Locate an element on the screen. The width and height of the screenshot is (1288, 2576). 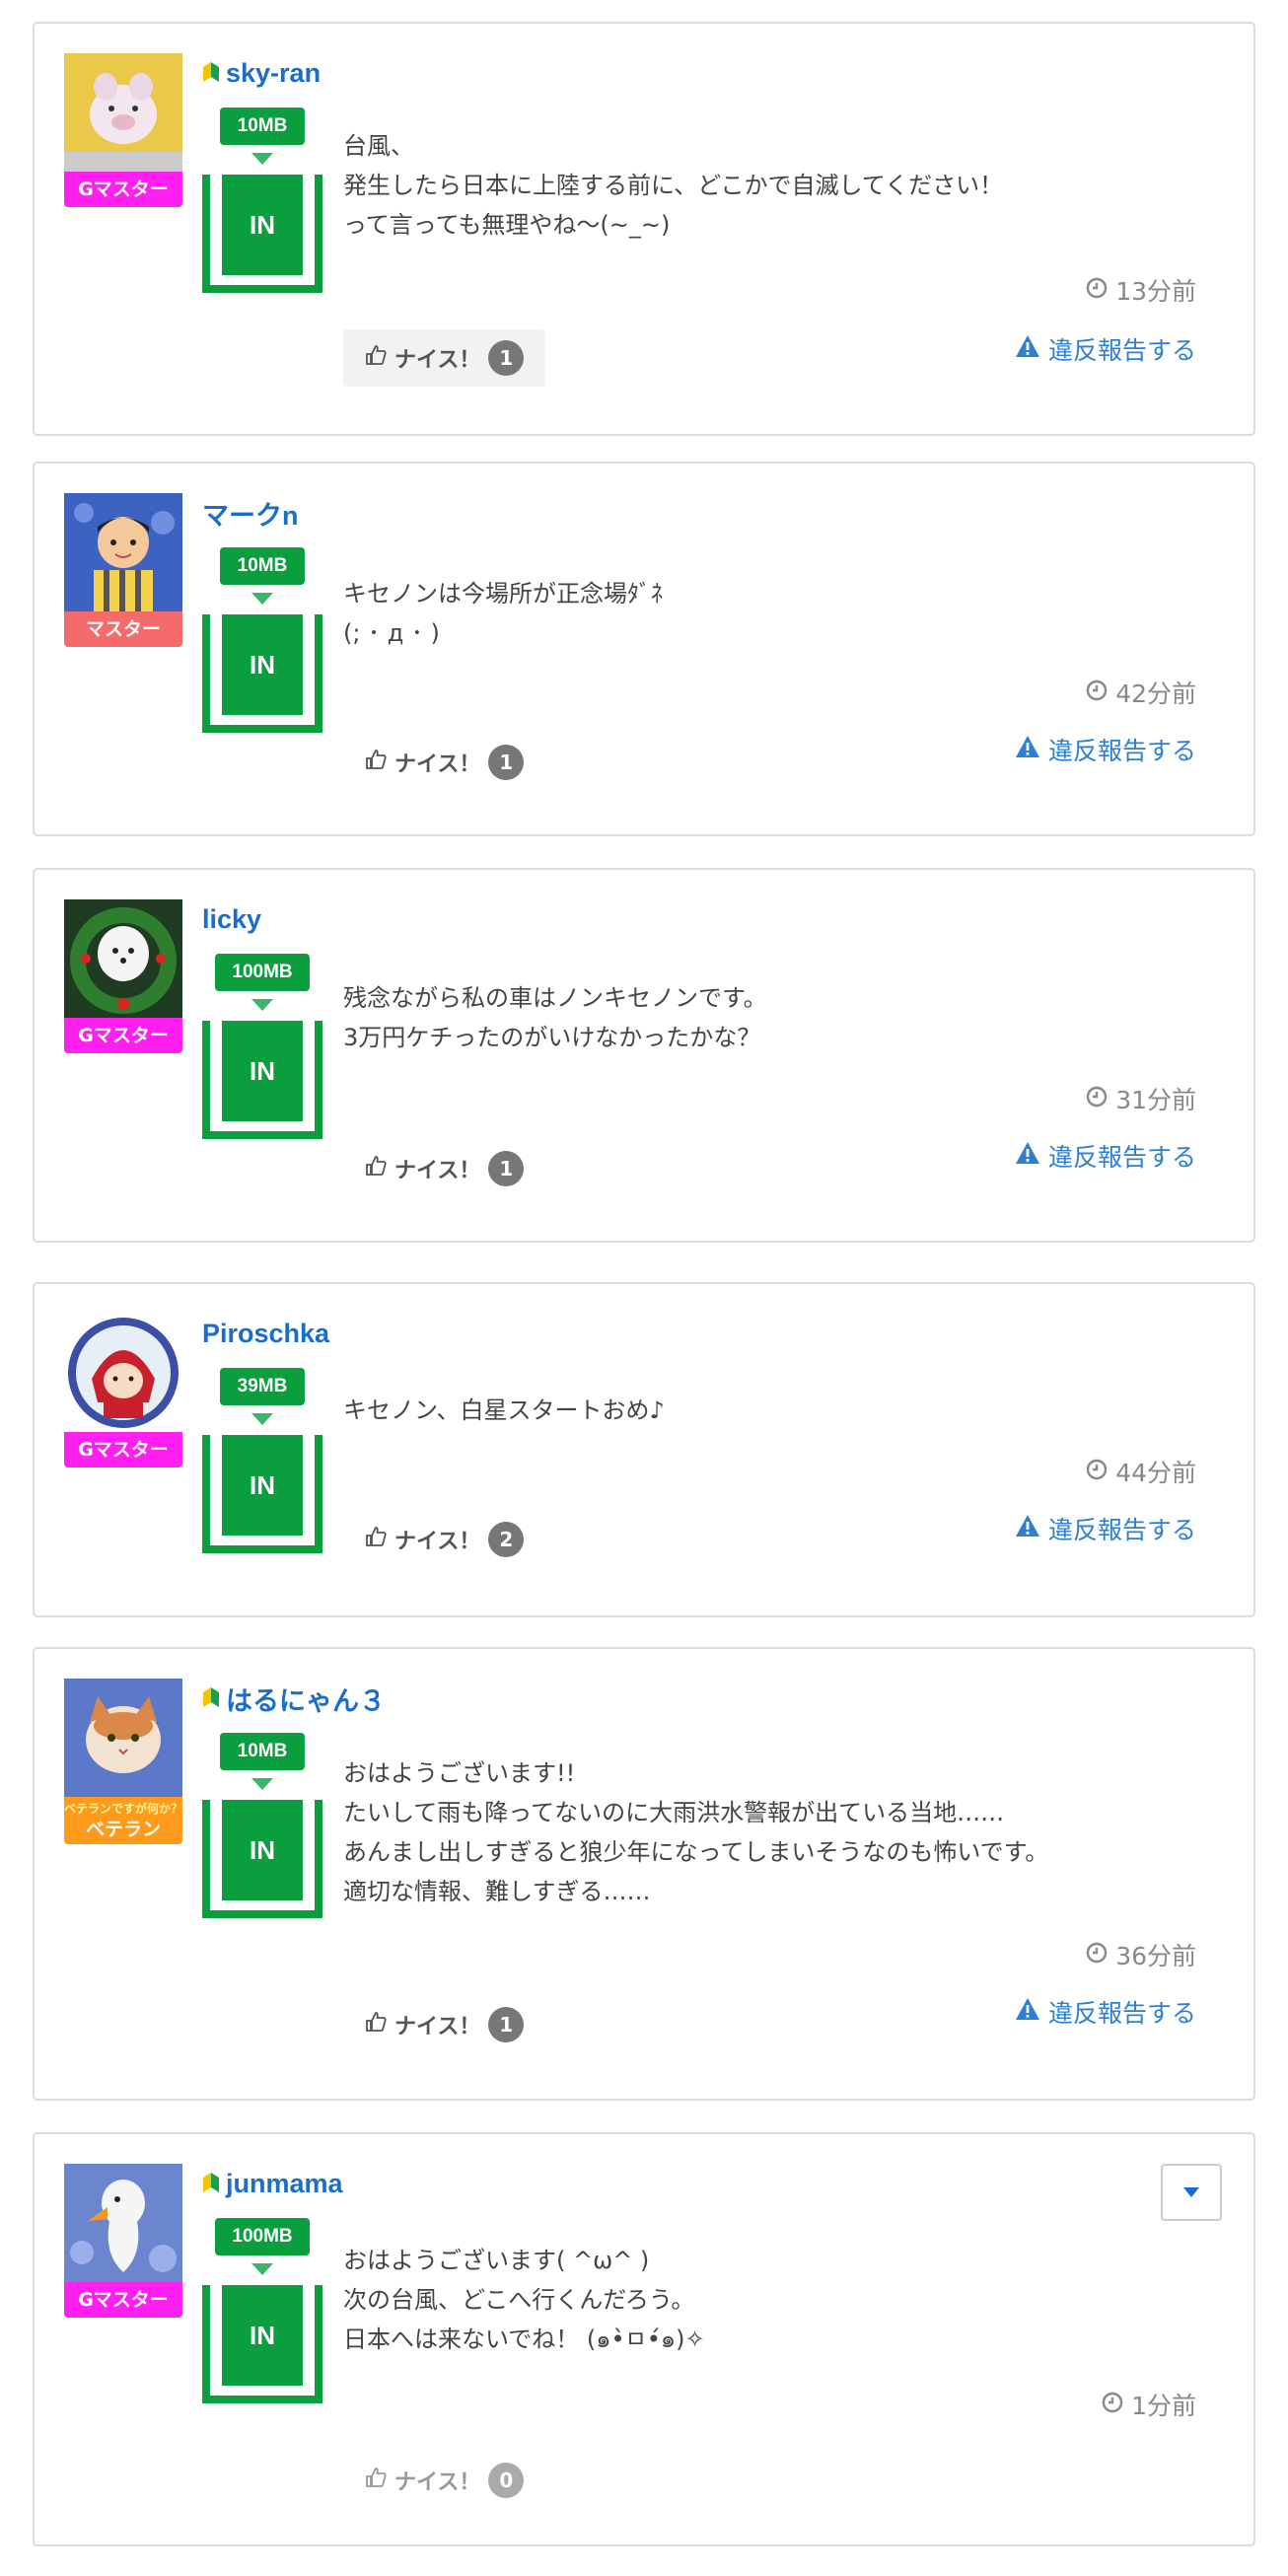
post-menu-dropdown is located at coordinates (1192, 2192).